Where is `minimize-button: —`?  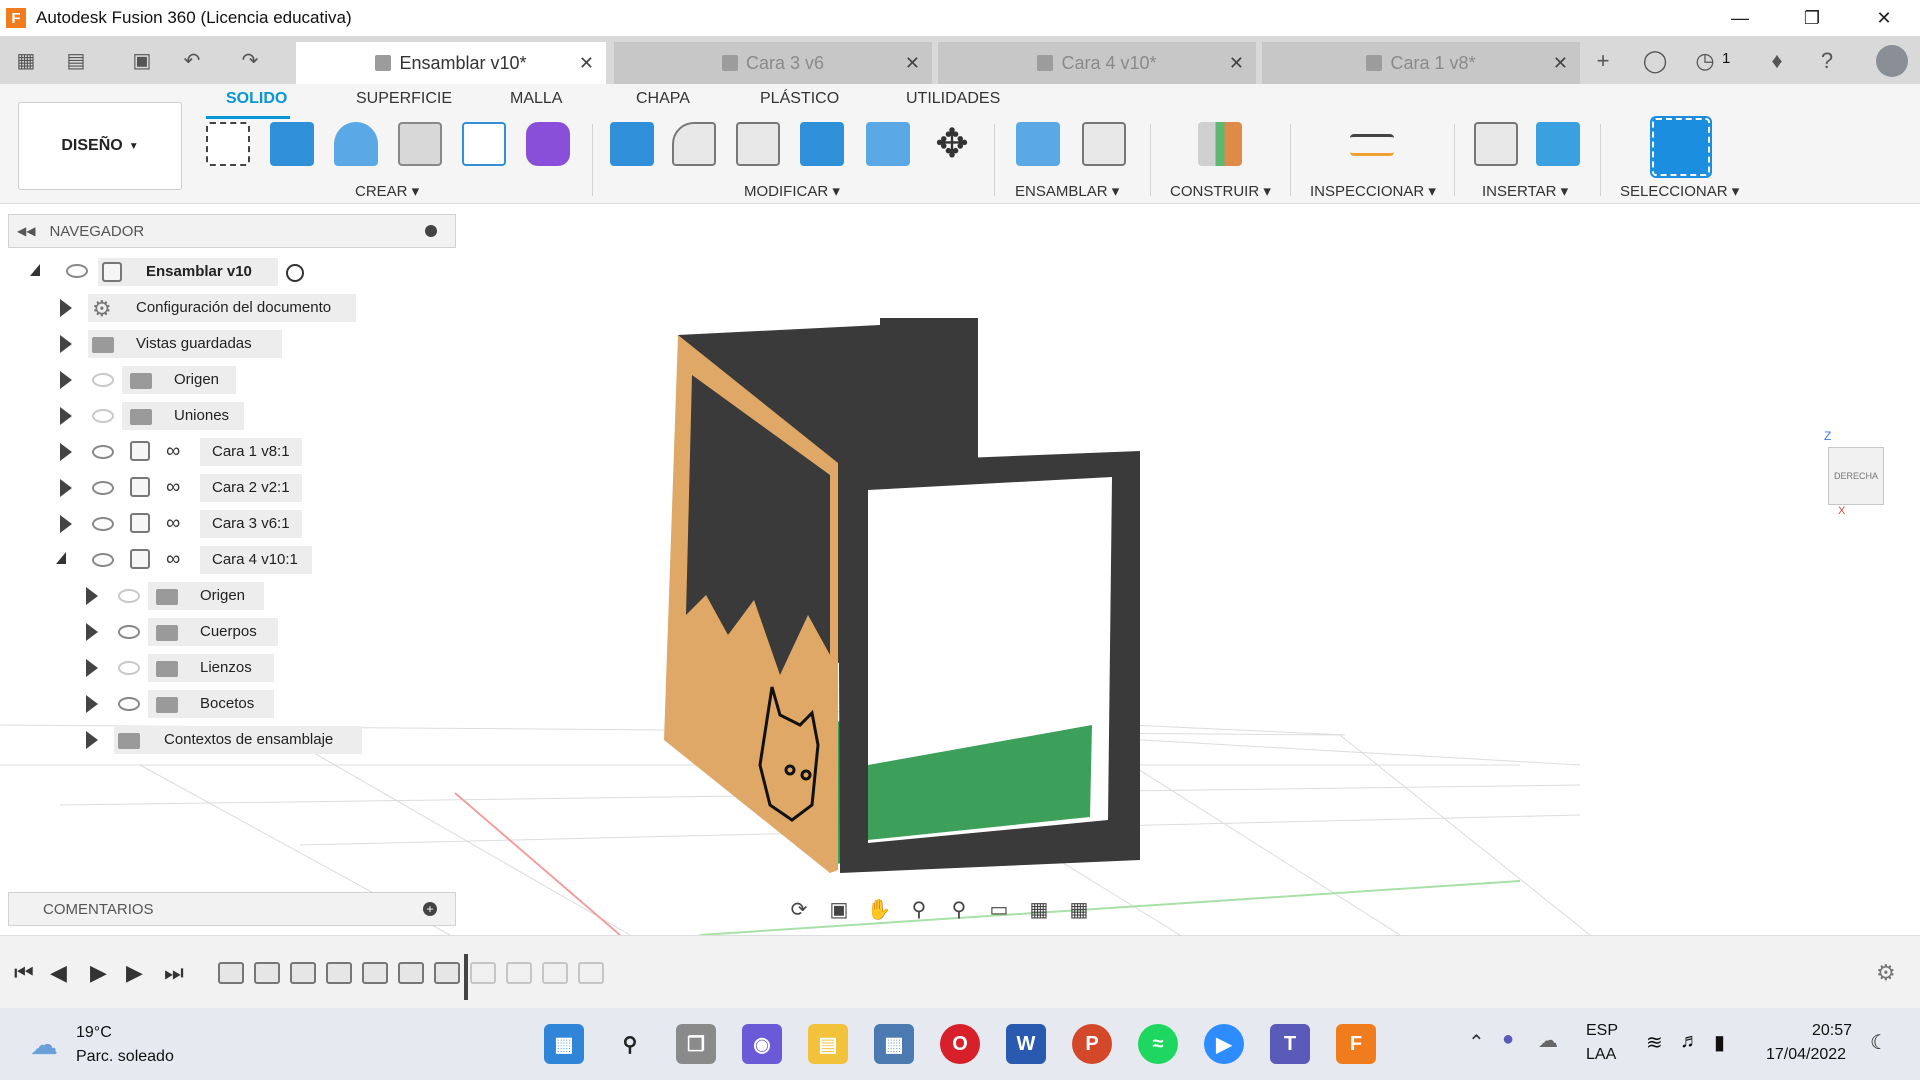 minimize-button: — is located at coordinates (1740, 18).